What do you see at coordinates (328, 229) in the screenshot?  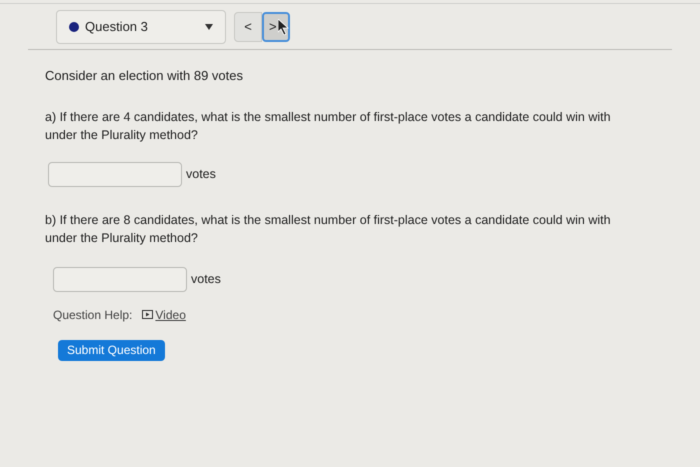 I see `question-text: b) If there are 8 candidates, what is the smallest number of first-place votes a candidate could win with under the Plurality method?` at bounding box center [328, 229].